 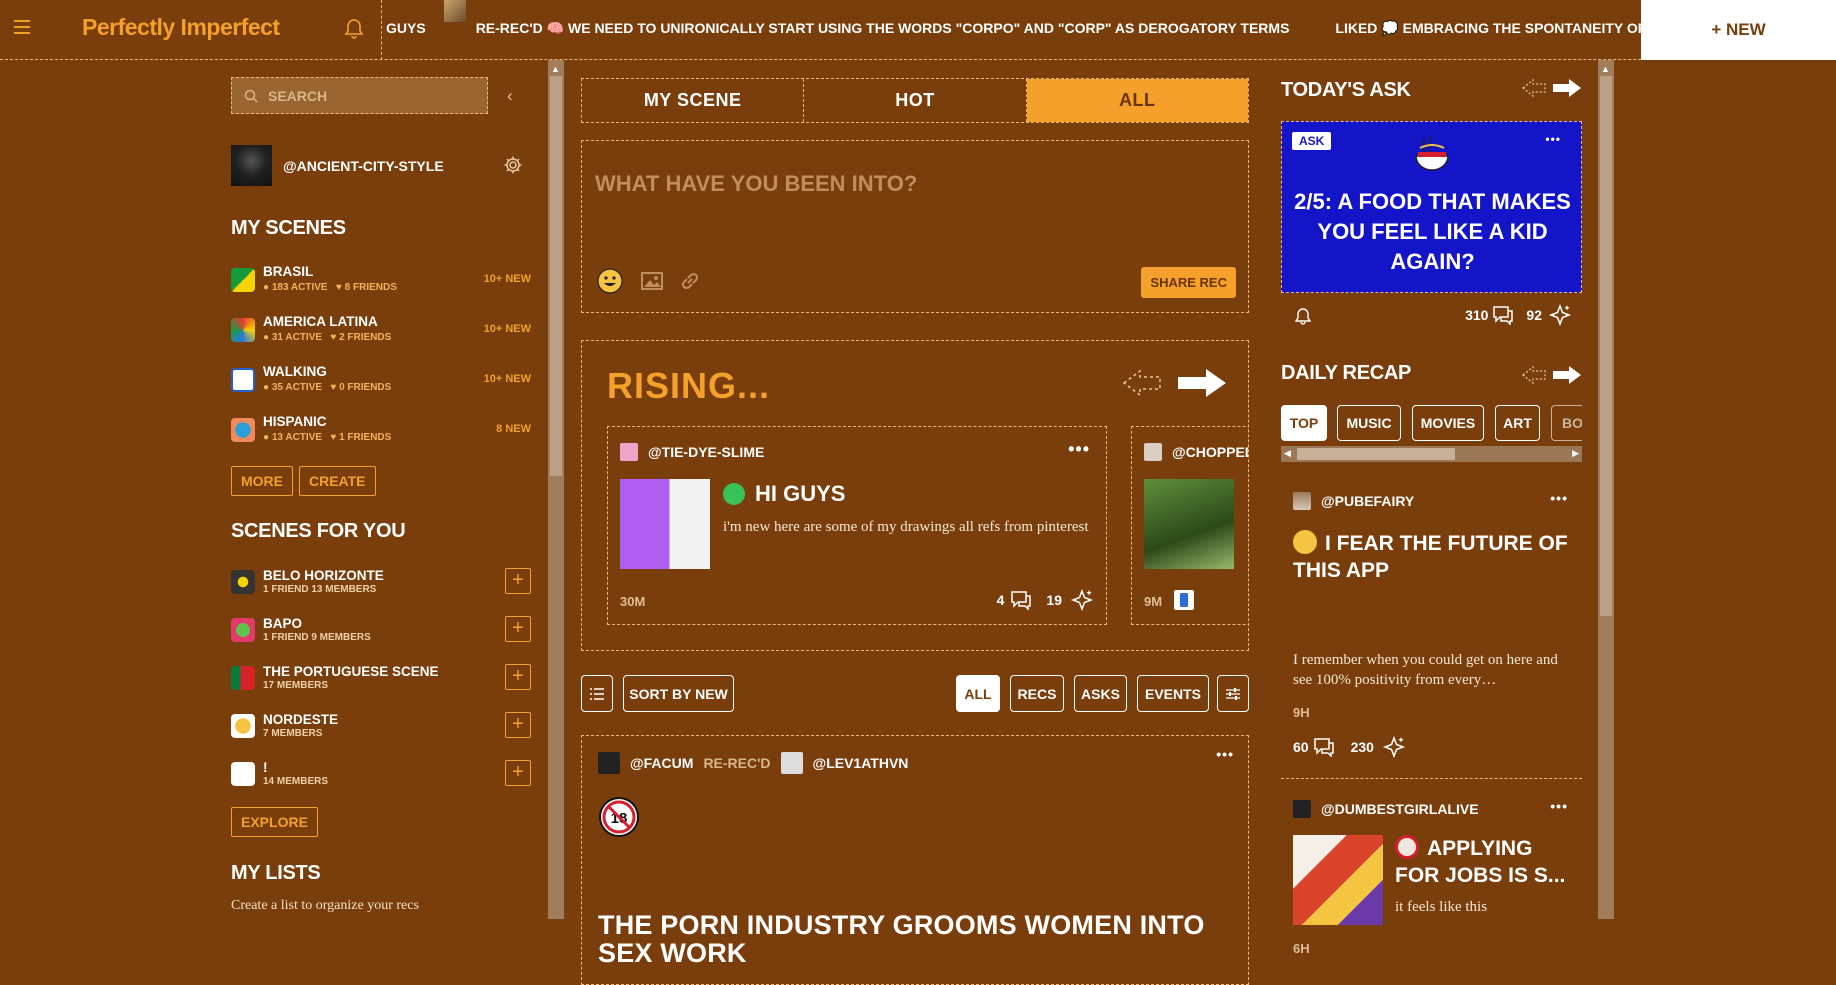 What do you see at coordinates (1312, 141) in the screenshot?
I see `ask-badge: ASK` at bounding box center [1312, 141].